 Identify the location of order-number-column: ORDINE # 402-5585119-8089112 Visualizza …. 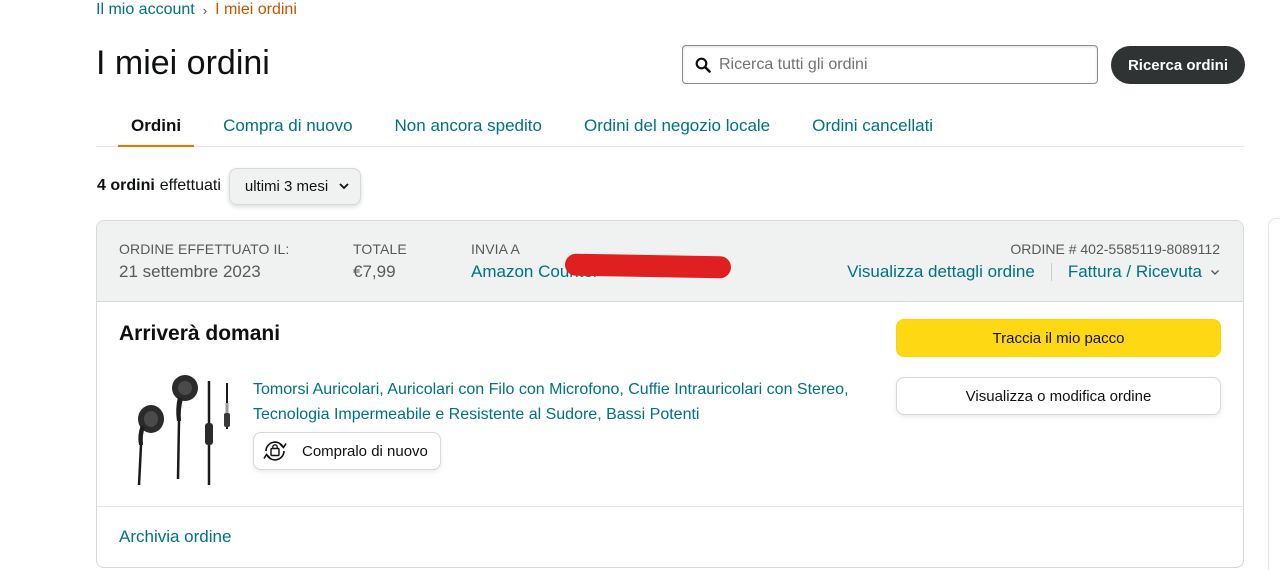
(1033, 261).